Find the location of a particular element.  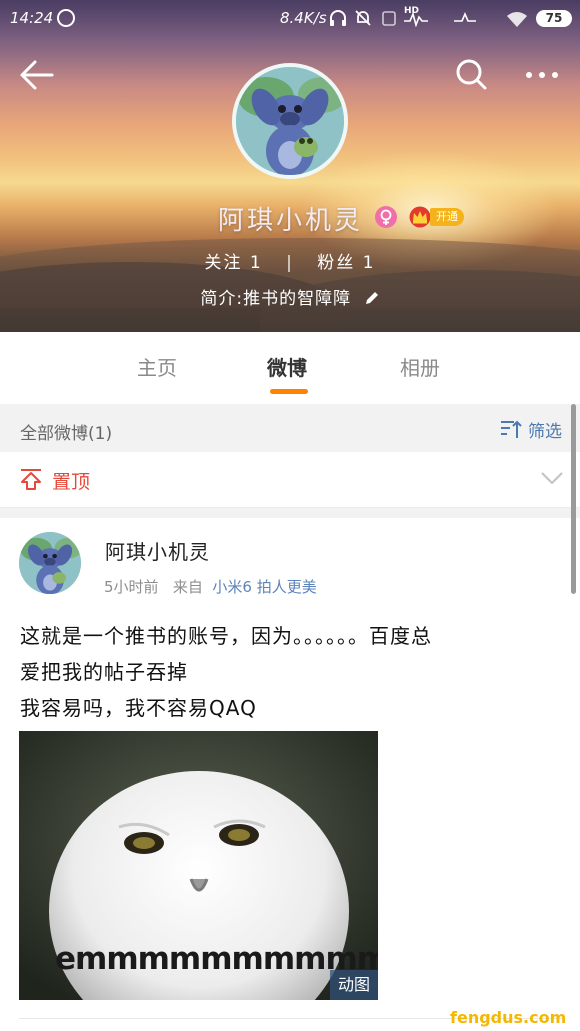

post-source: 小米6 拍人更美 is located at coordinates (264, 587).